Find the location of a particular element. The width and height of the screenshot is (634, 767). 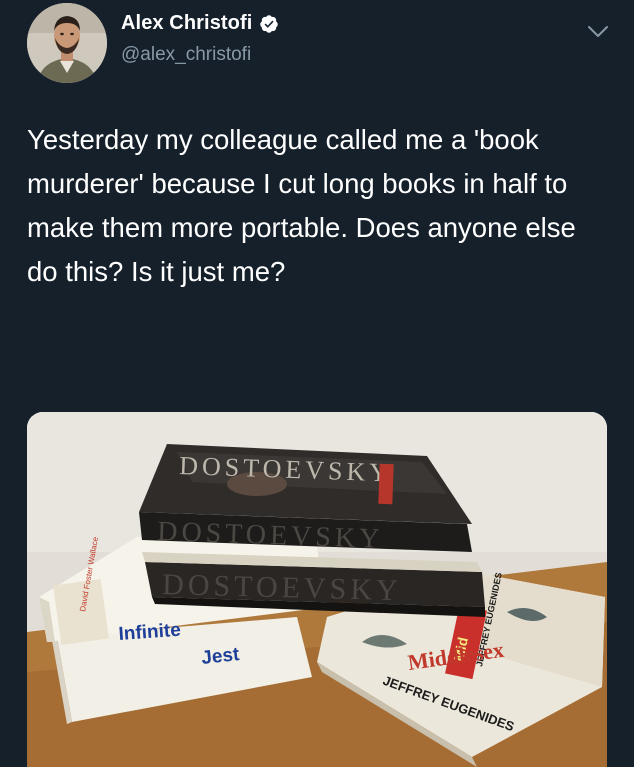

author-name-row: Alex Christofi is located at coordinates (200, 23).